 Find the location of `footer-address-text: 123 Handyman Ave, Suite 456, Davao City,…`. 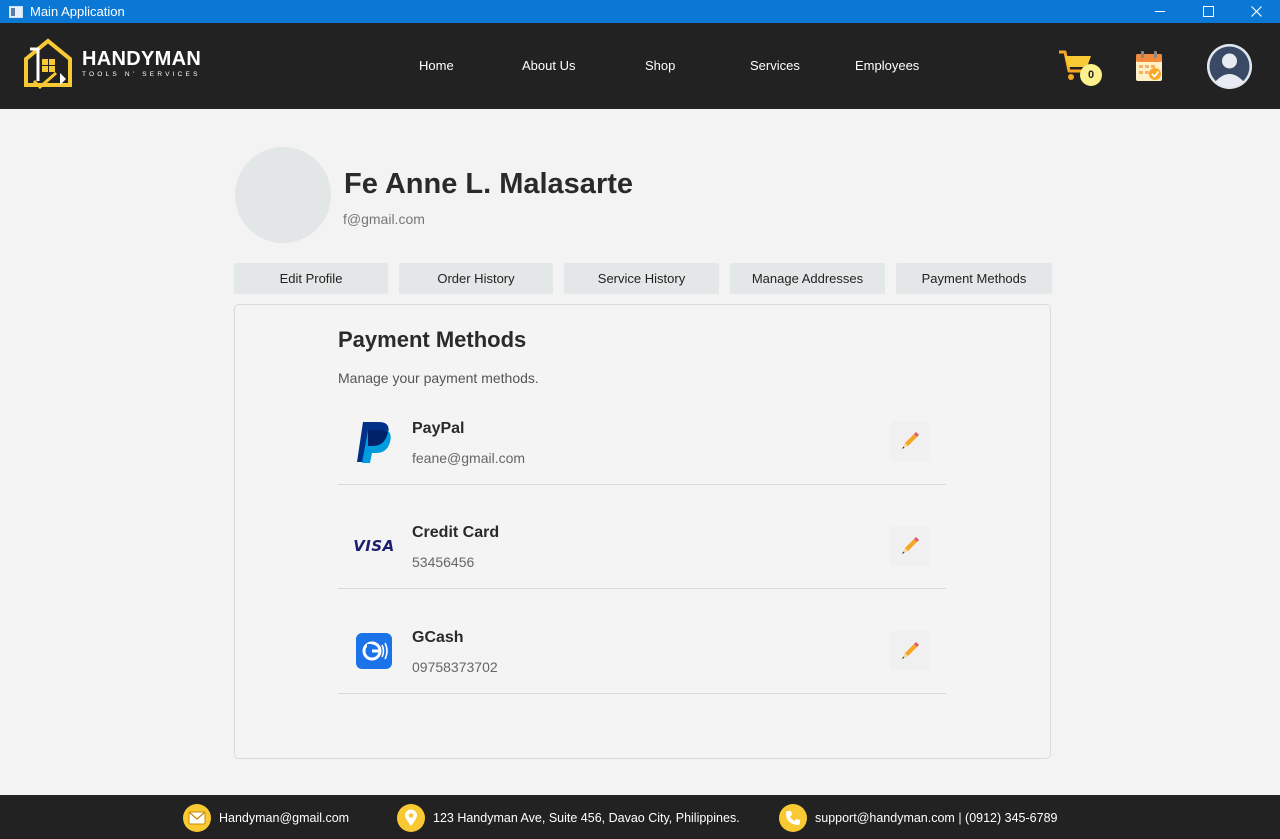

footer-address-text: 123 Handyman Ave, Suite 456, Davao City,… is located at coordinates (586, 818).